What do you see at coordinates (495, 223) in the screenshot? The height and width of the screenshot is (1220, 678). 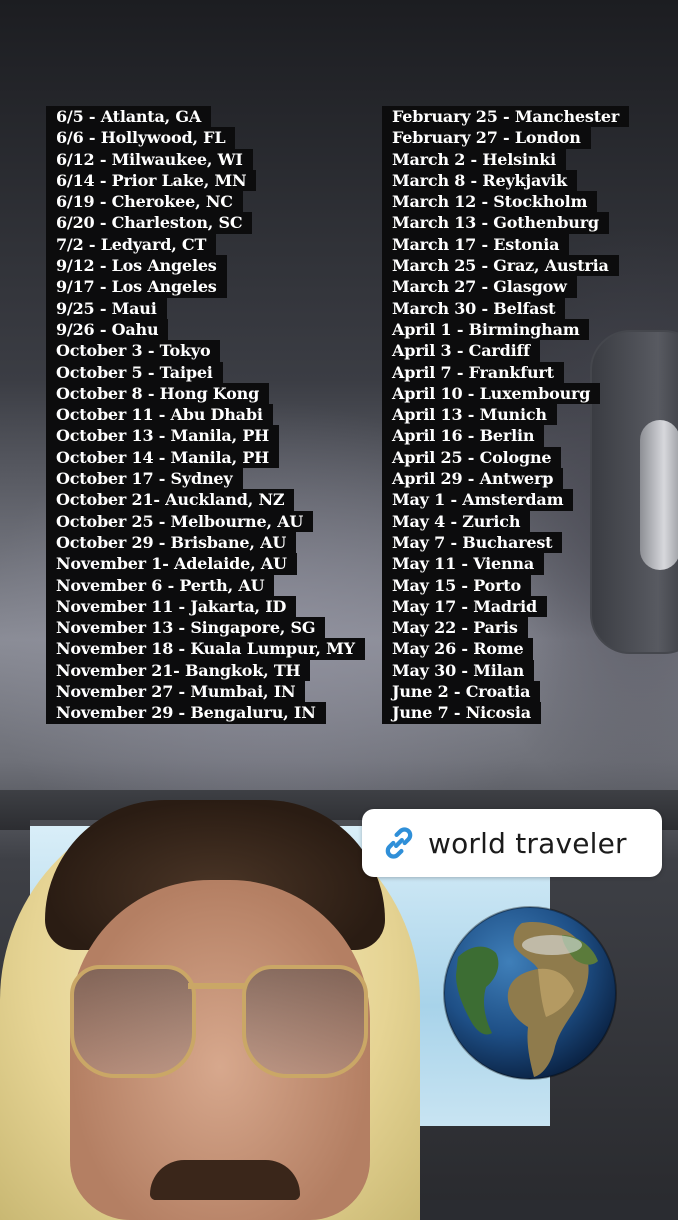 I see `tour-date-label: March 13 - Gothenburg` at bounding box center [495, 223].